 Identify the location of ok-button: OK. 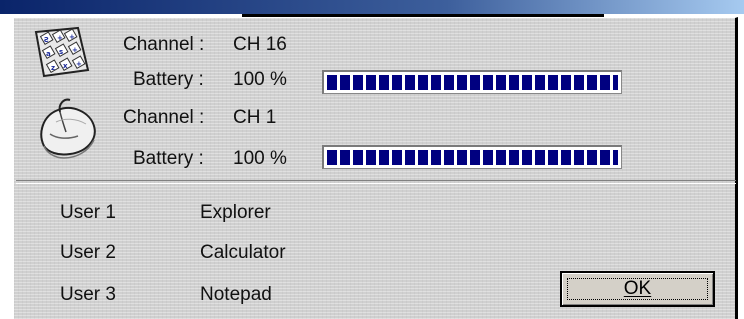
(637, 289).